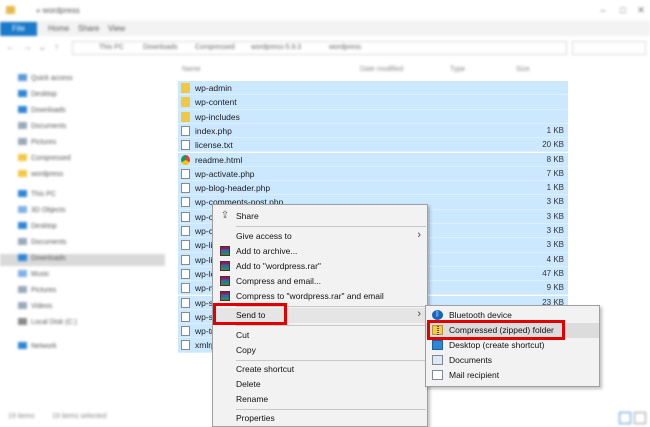  What do you see at coordinates (88, 28) in the screenshot?
I see `tab-share: Share` at bounding box center [88, 28].